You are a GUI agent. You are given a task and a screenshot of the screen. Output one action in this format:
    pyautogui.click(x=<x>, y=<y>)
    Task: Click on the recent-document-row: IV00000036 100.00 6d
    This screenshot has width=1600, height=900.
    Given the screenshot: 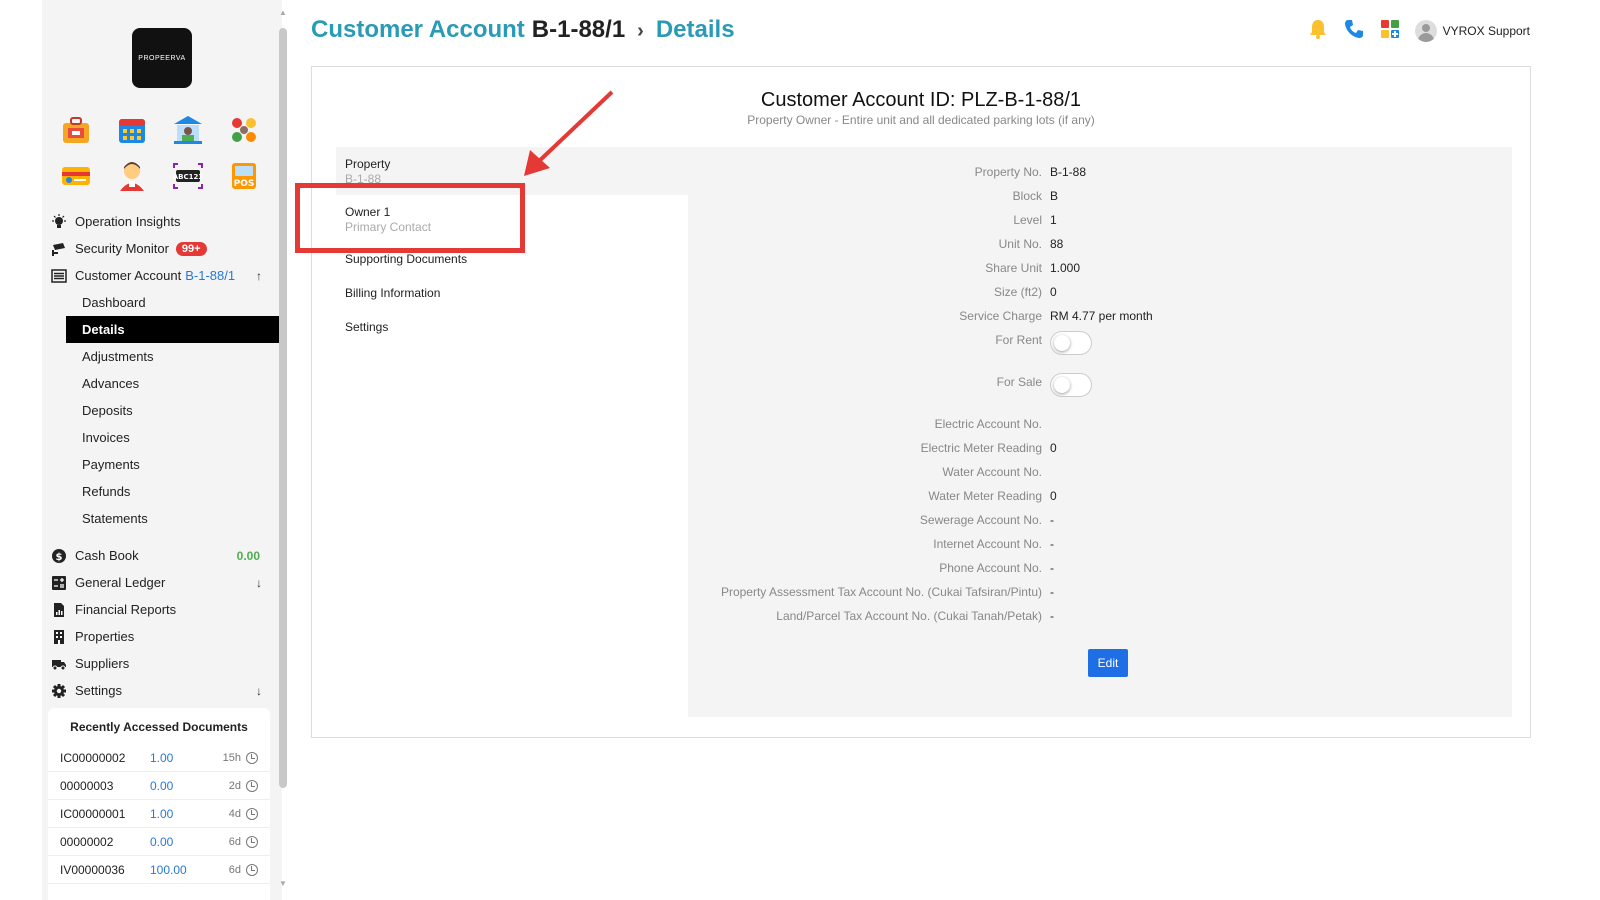 What is the action you would take?
    pyautogui.click(x=159, y=870)
    